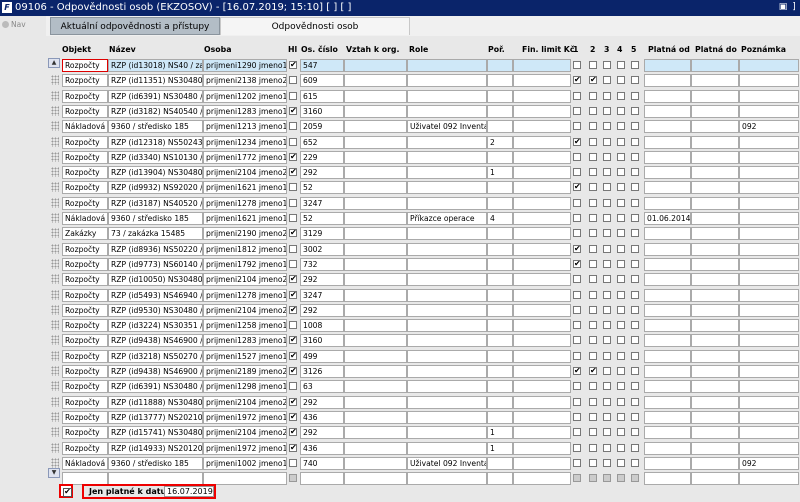 The height and width of the screenshot is (502, 800). I want to click on cell-osoba: prijmeni2189 jmeno218, so click(245, 371).